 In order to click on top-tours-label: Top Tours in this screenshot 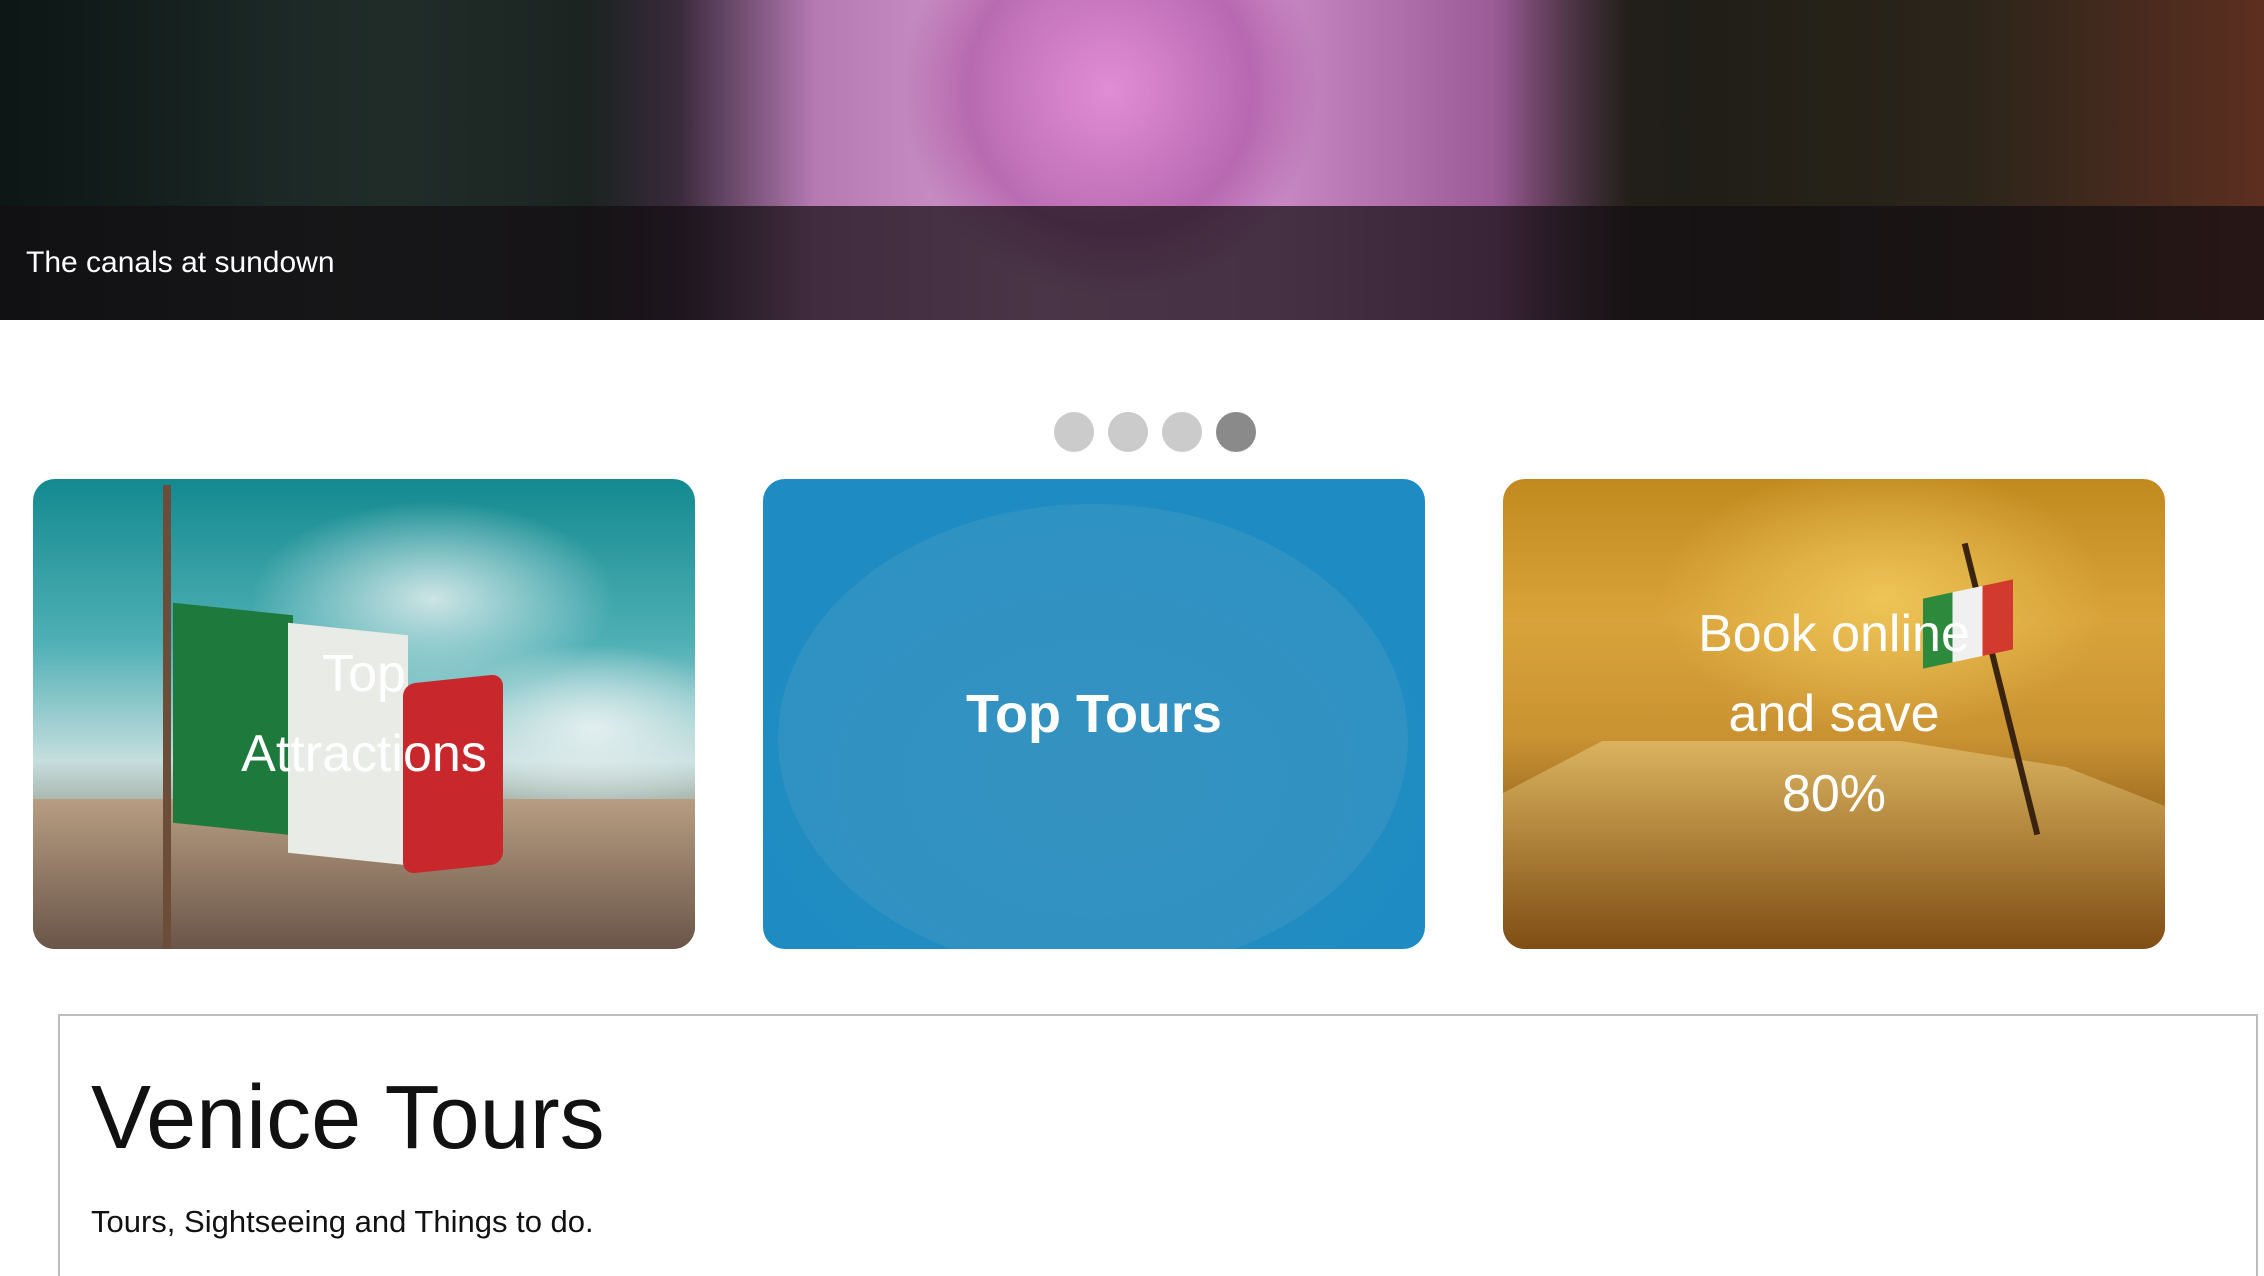, I will do `click(1094, 714)`.